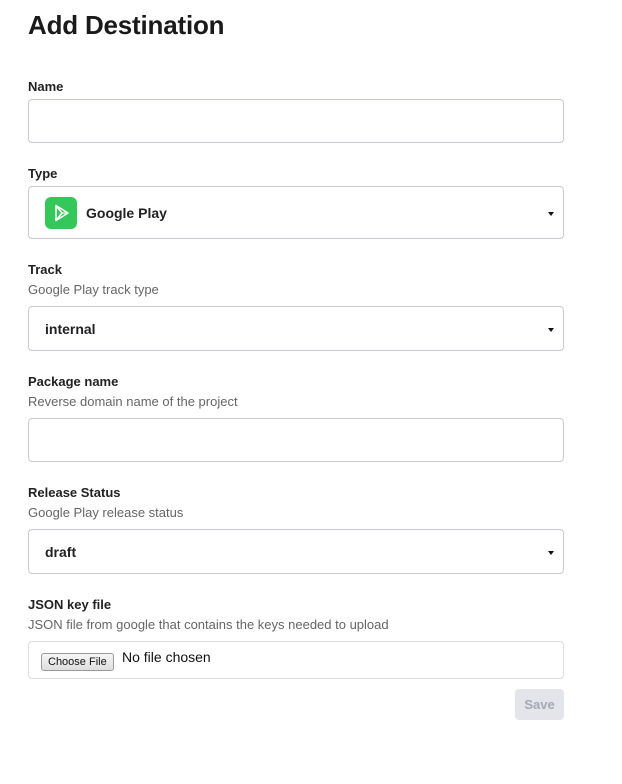 The width and height of the screenshot is (622, 784). What do you see at coordinates (296, 328) in the screenshot?
I see `track-select: internal` at bounding box center [296, 328].